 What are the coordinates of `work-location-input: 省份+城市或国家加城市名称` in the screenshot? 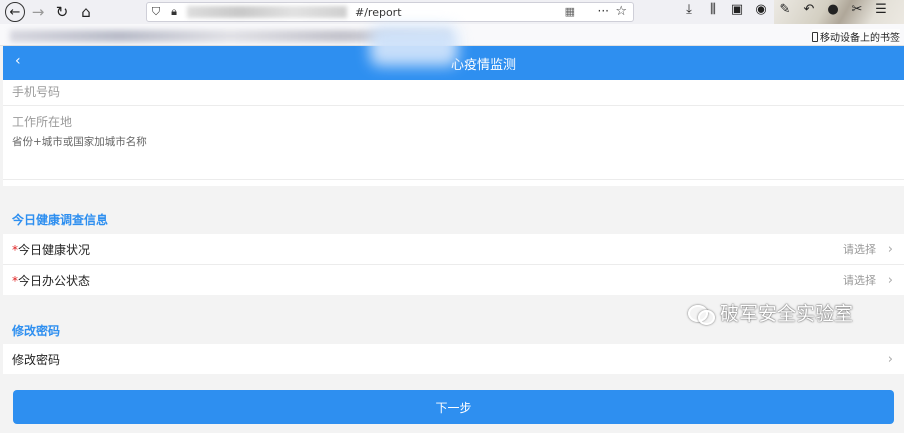 It's located at (79, 141).